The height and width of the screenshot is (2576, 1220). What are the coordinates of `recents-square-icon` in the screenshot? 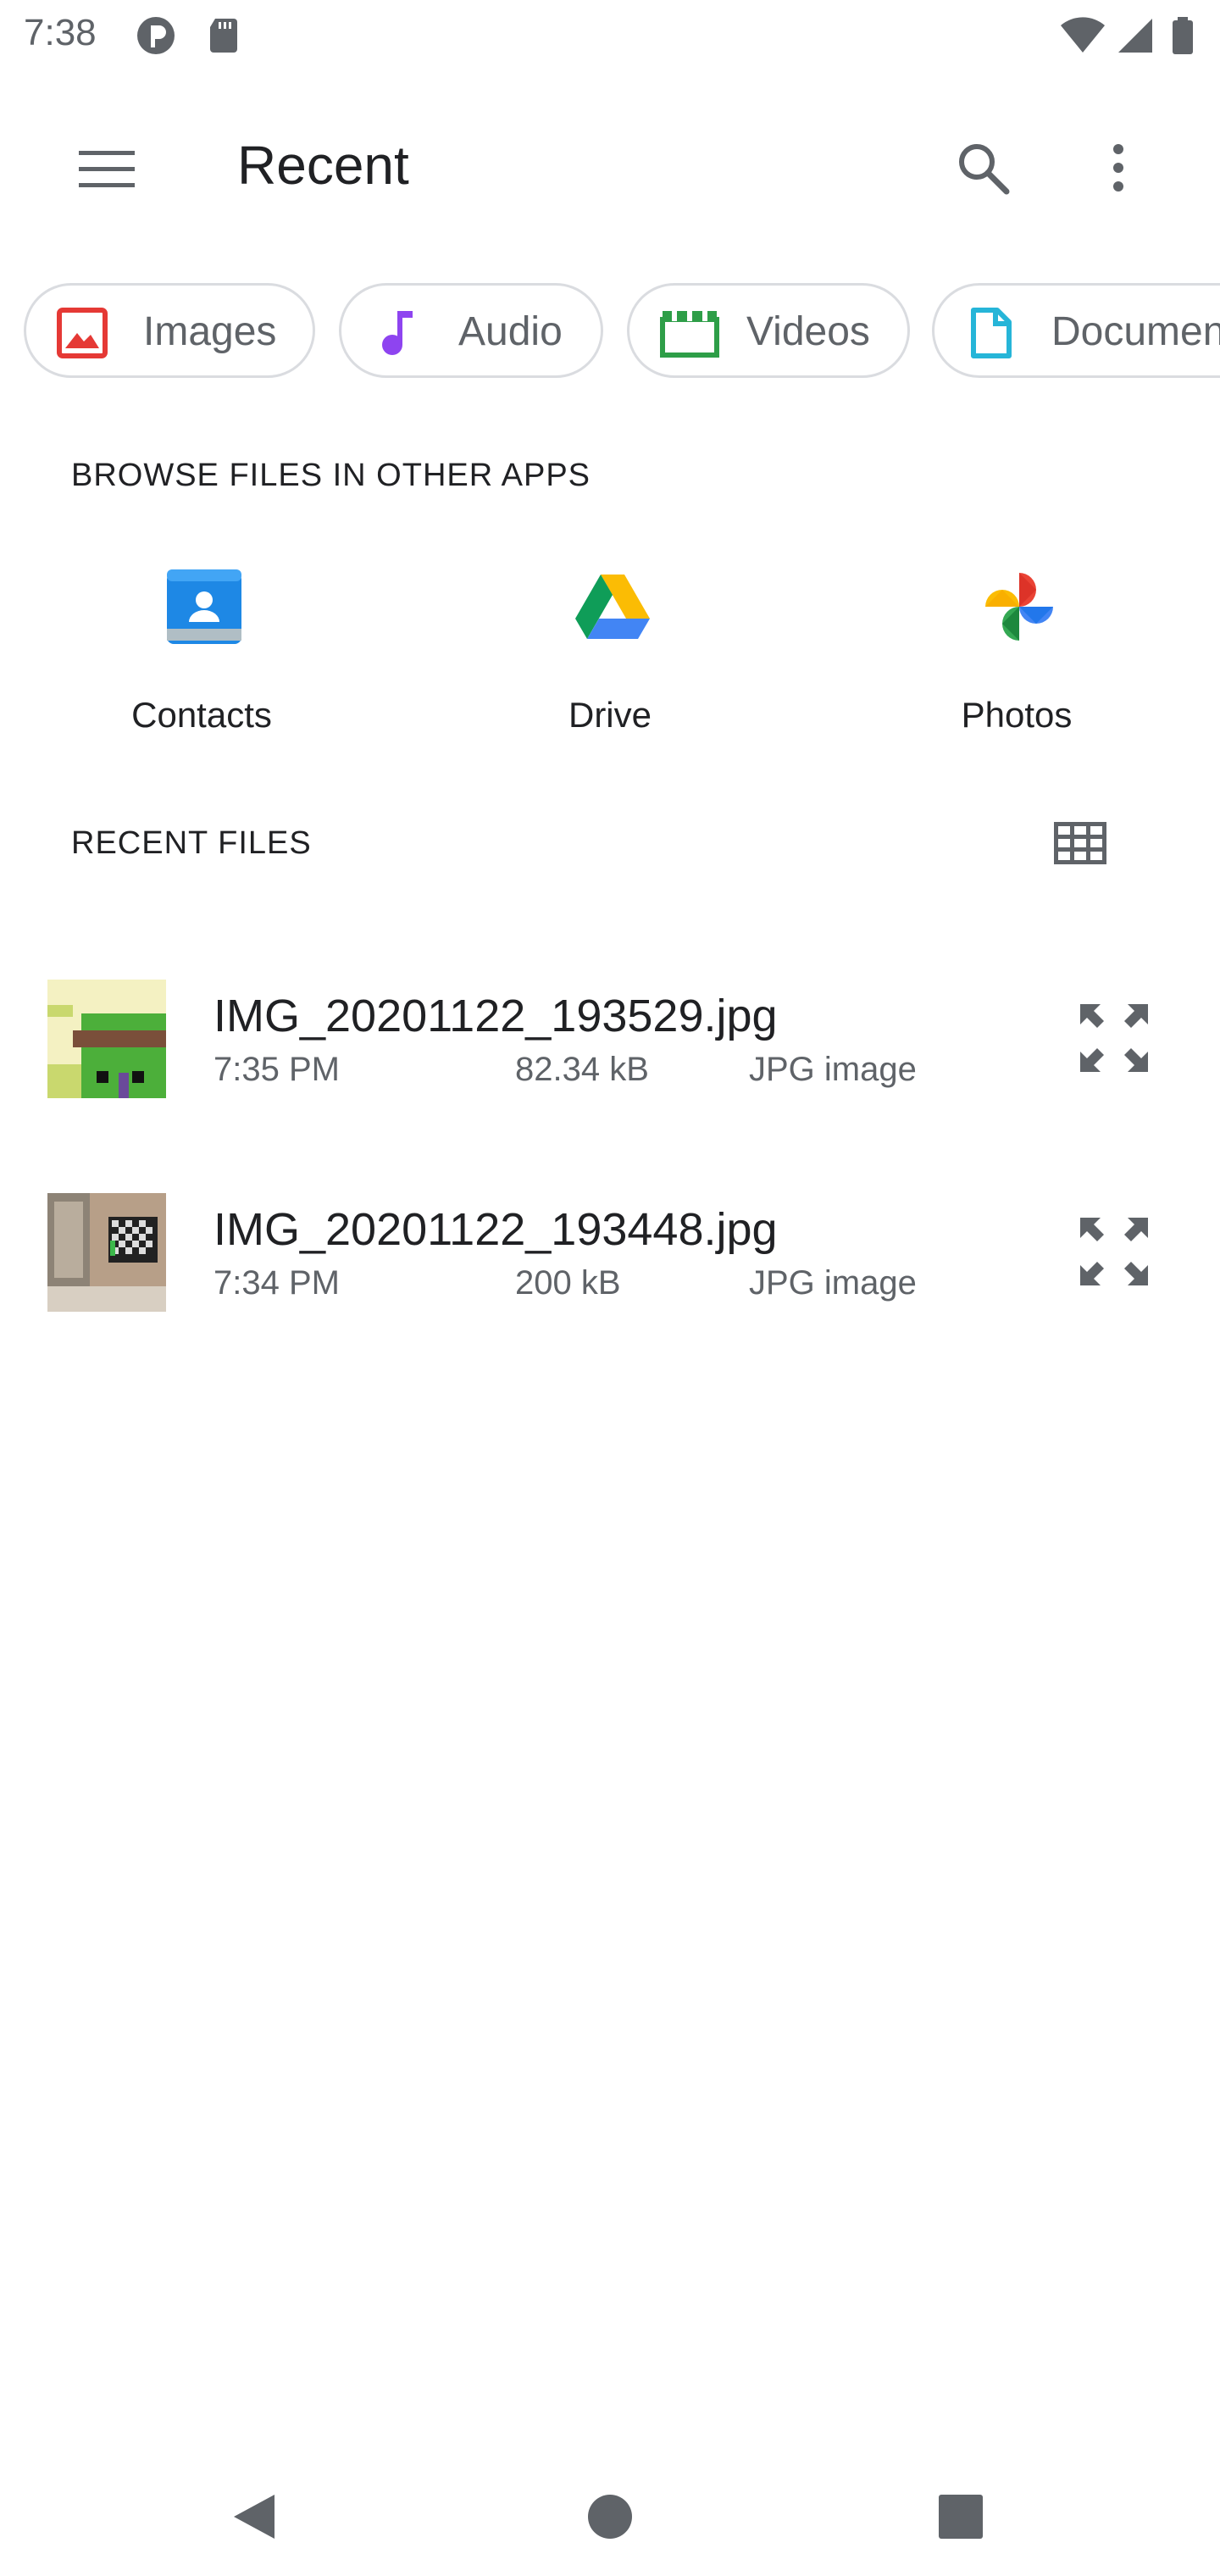 It's located at (961, 2517).